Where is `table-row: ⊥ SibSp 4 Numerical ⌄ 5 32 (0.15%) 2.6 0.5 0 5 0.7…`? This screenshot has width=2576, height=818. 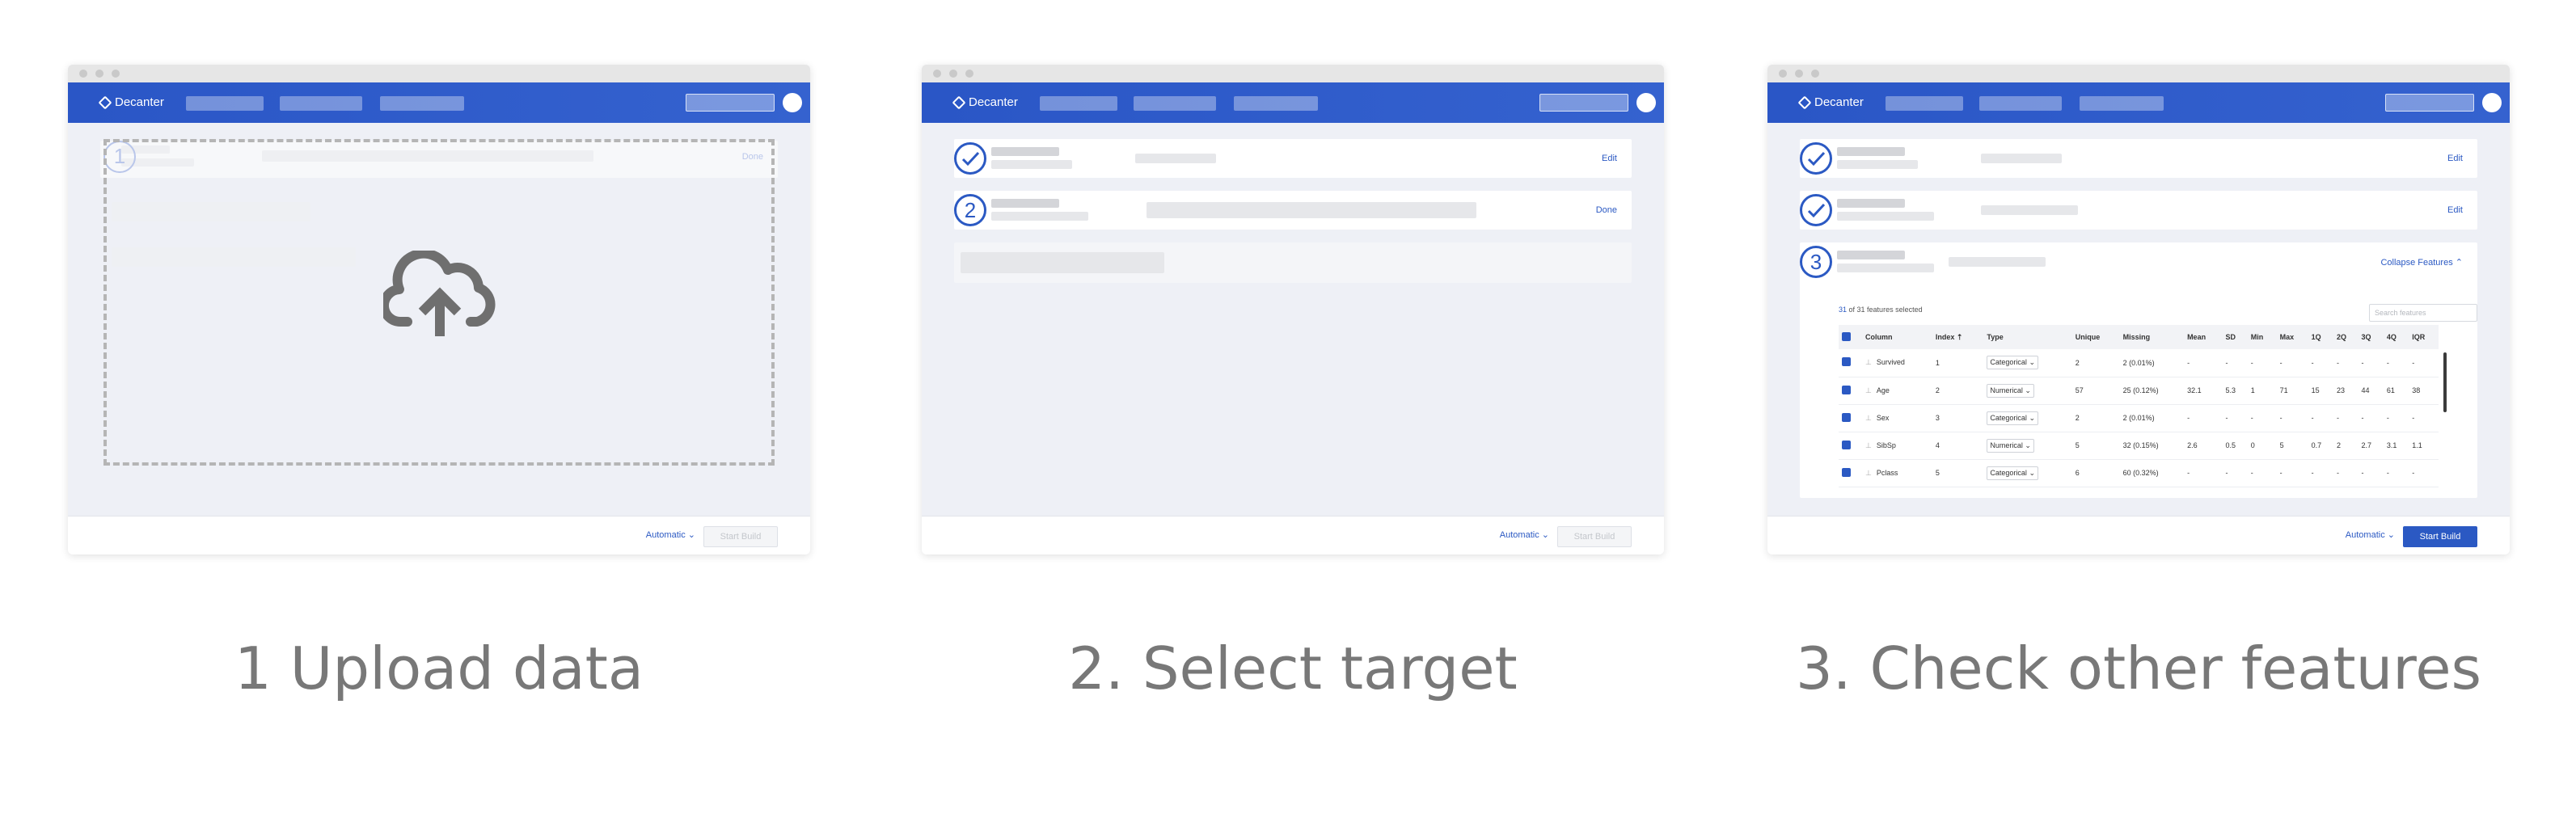
table-row: ⊥ SibSp 4 Numerical ⌄ 5 32 (0.15%) 2.6 0.5 0 5 0.7… is located at coordinates (2139, 446).